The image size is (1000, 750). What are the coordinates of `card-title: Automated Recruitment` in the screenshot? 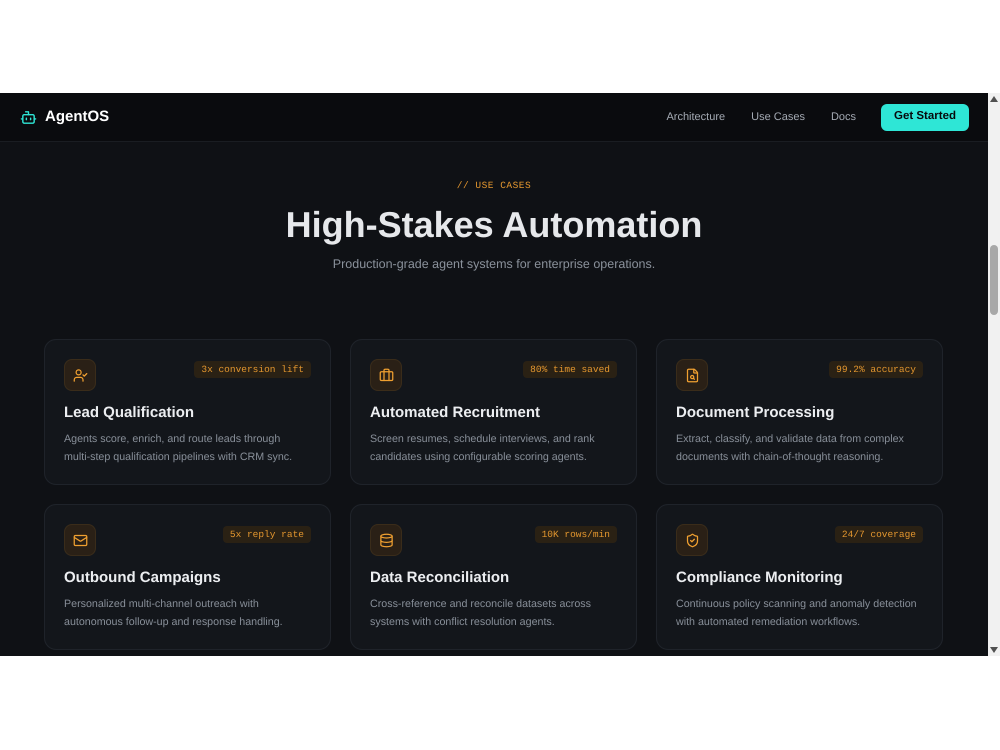 It's located at (456, 413).